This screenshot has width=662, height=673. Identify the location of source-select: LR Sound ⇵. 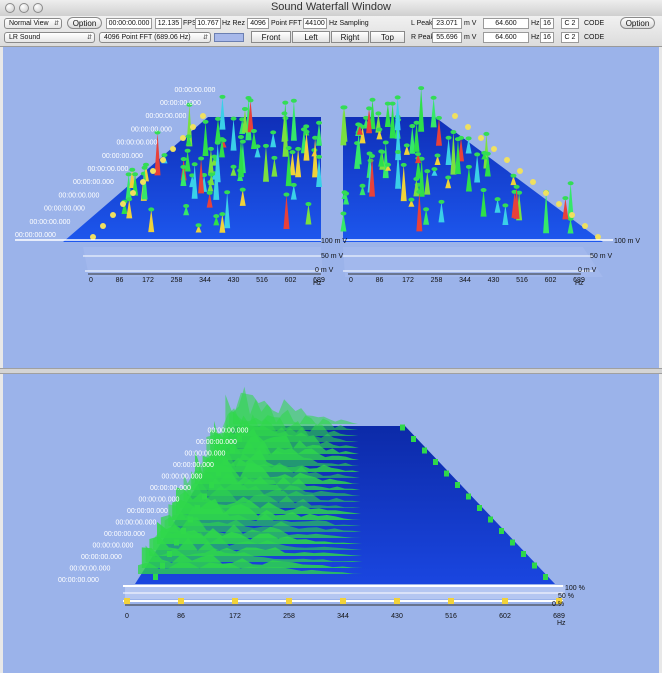
(49, 37).